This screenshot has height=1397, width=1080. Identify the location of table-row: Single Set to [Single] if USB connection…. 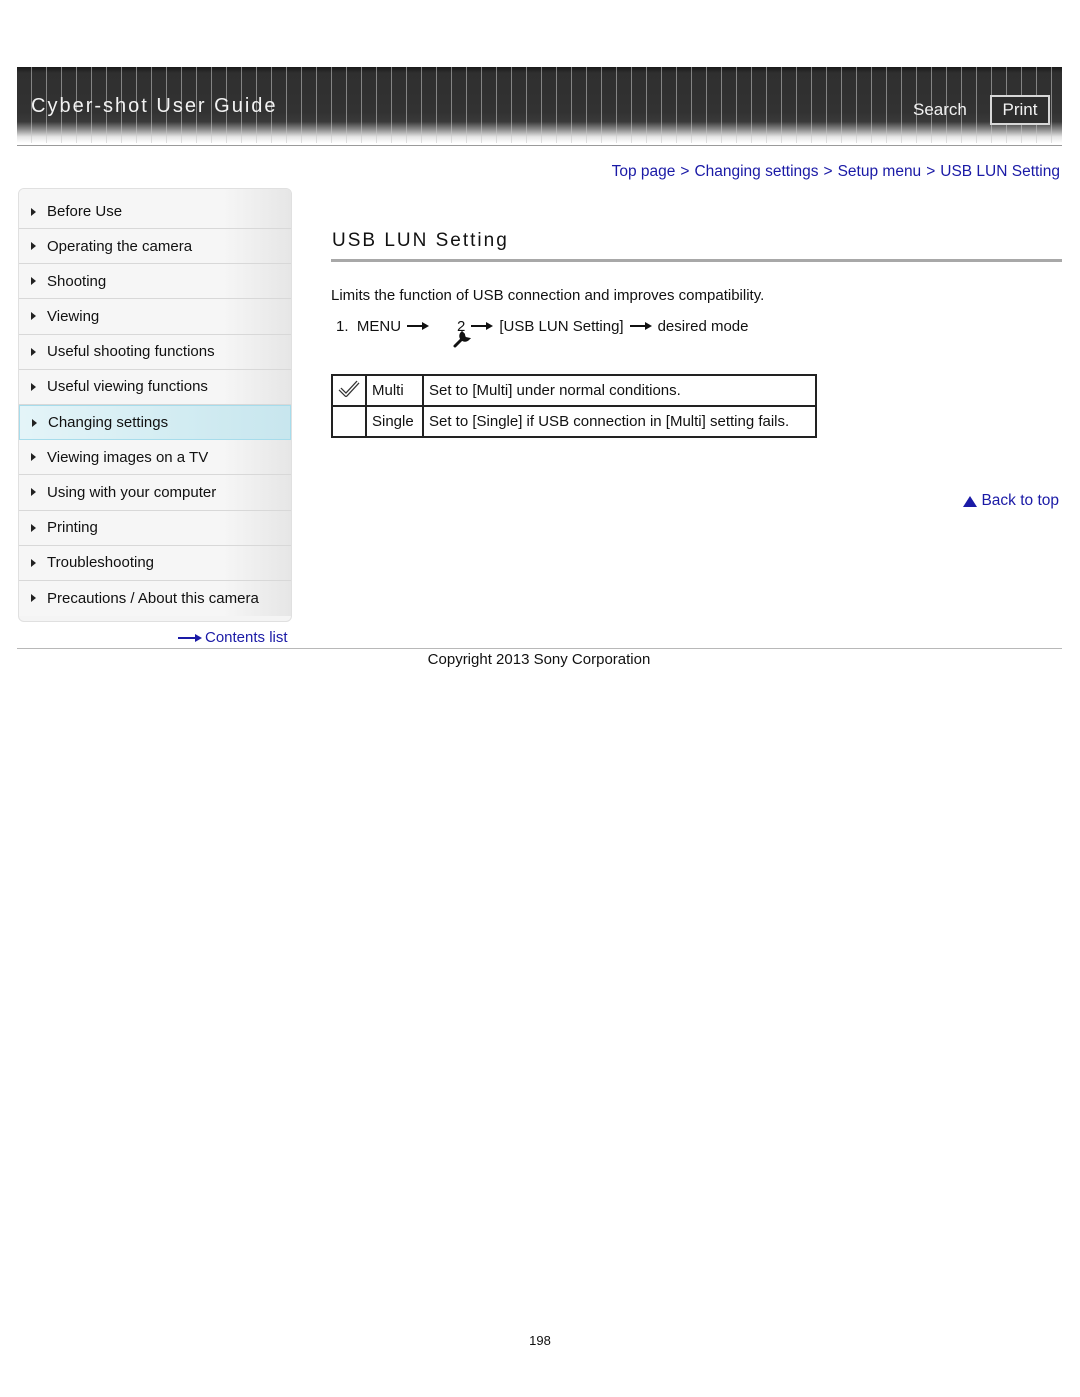
(574, 421).